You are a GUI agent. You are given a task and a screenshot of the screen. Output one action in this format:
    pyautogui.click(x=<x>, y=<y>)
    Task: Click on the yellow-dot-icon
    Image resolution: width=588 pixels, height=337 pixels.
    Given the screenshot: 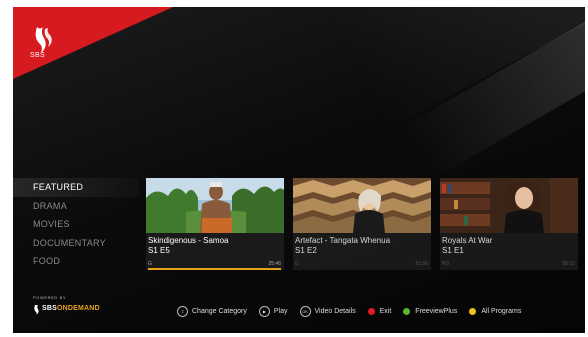 What is the action you would take?
    pyautogui.click(x=473, y=311)
    